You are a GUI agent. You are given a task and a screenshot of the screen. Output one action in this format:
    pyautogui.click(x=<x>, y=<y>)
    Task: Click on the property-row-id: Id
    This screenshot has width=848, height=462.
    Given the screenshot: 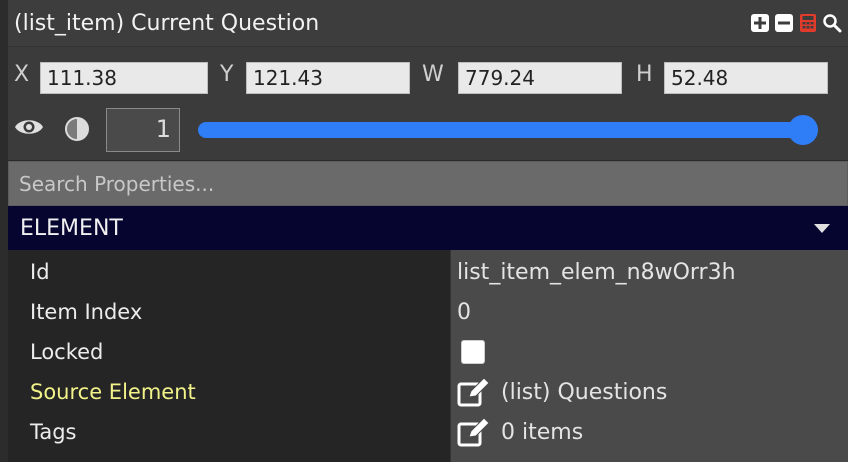 What is the action you would take?
    pyautogui.click(x=229, y=272)
    